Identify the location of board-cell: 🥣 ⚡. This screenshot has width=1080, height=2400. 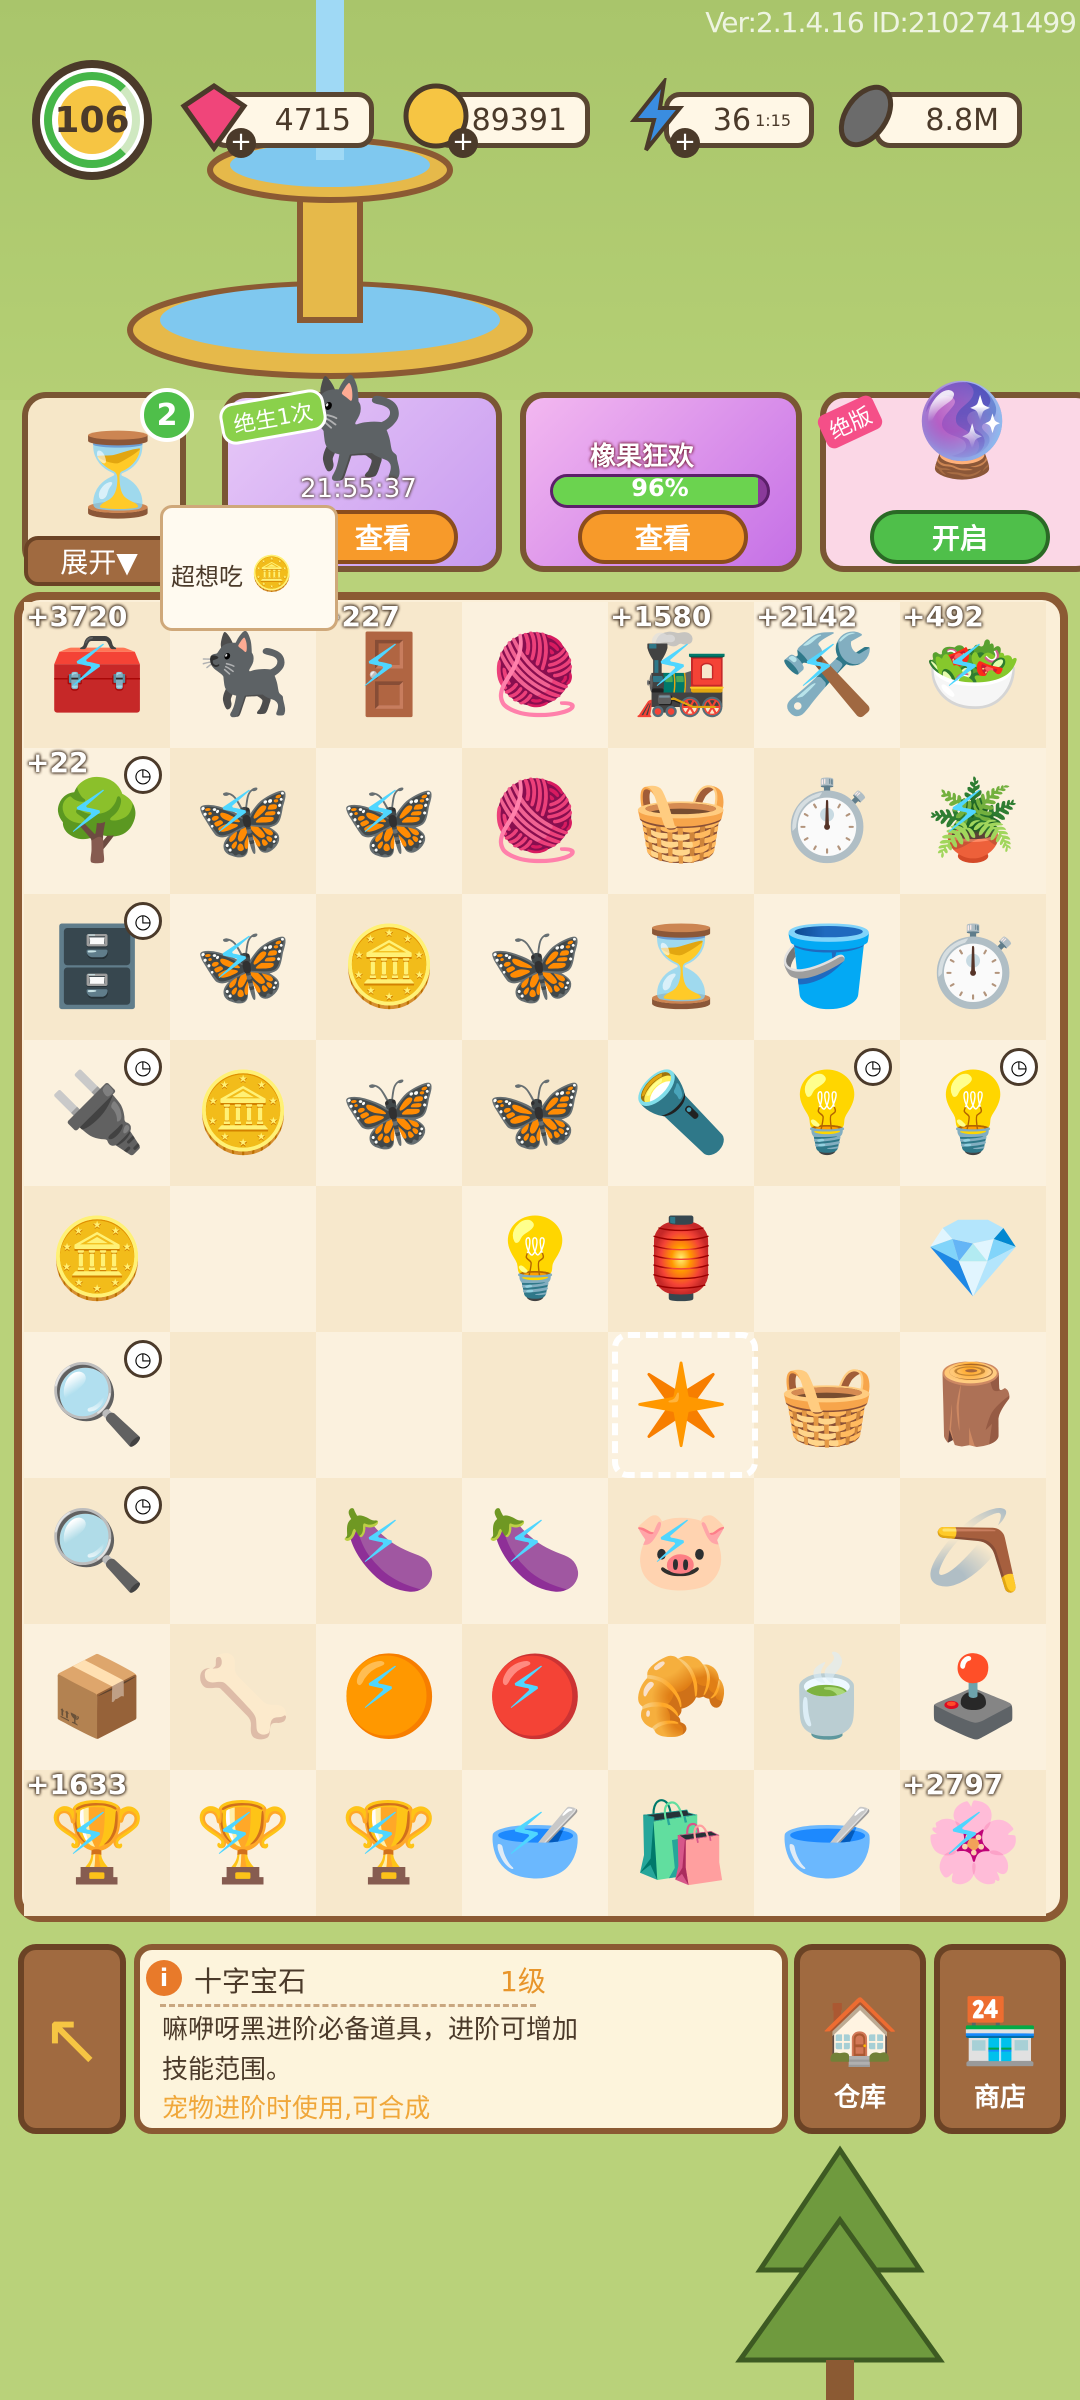
(535, 1843).